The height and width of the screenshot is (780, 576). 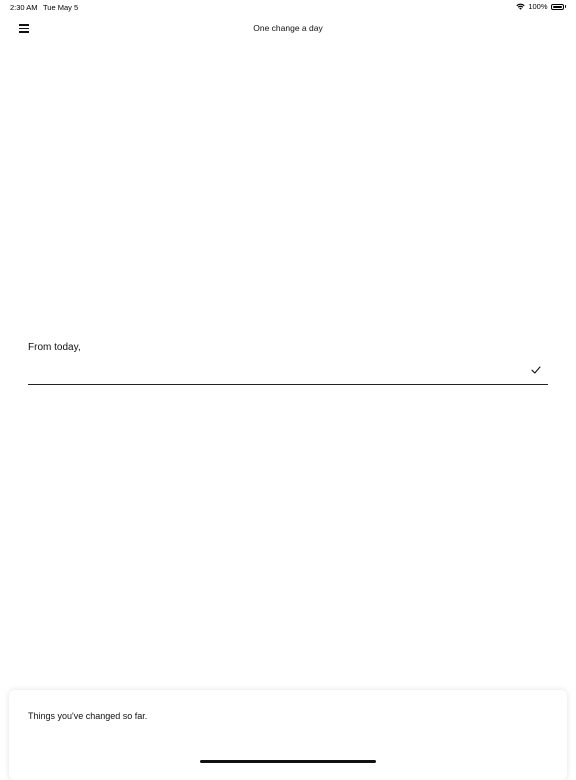 I want to click on status-indicators: 100%, so click(x=541, y=6).